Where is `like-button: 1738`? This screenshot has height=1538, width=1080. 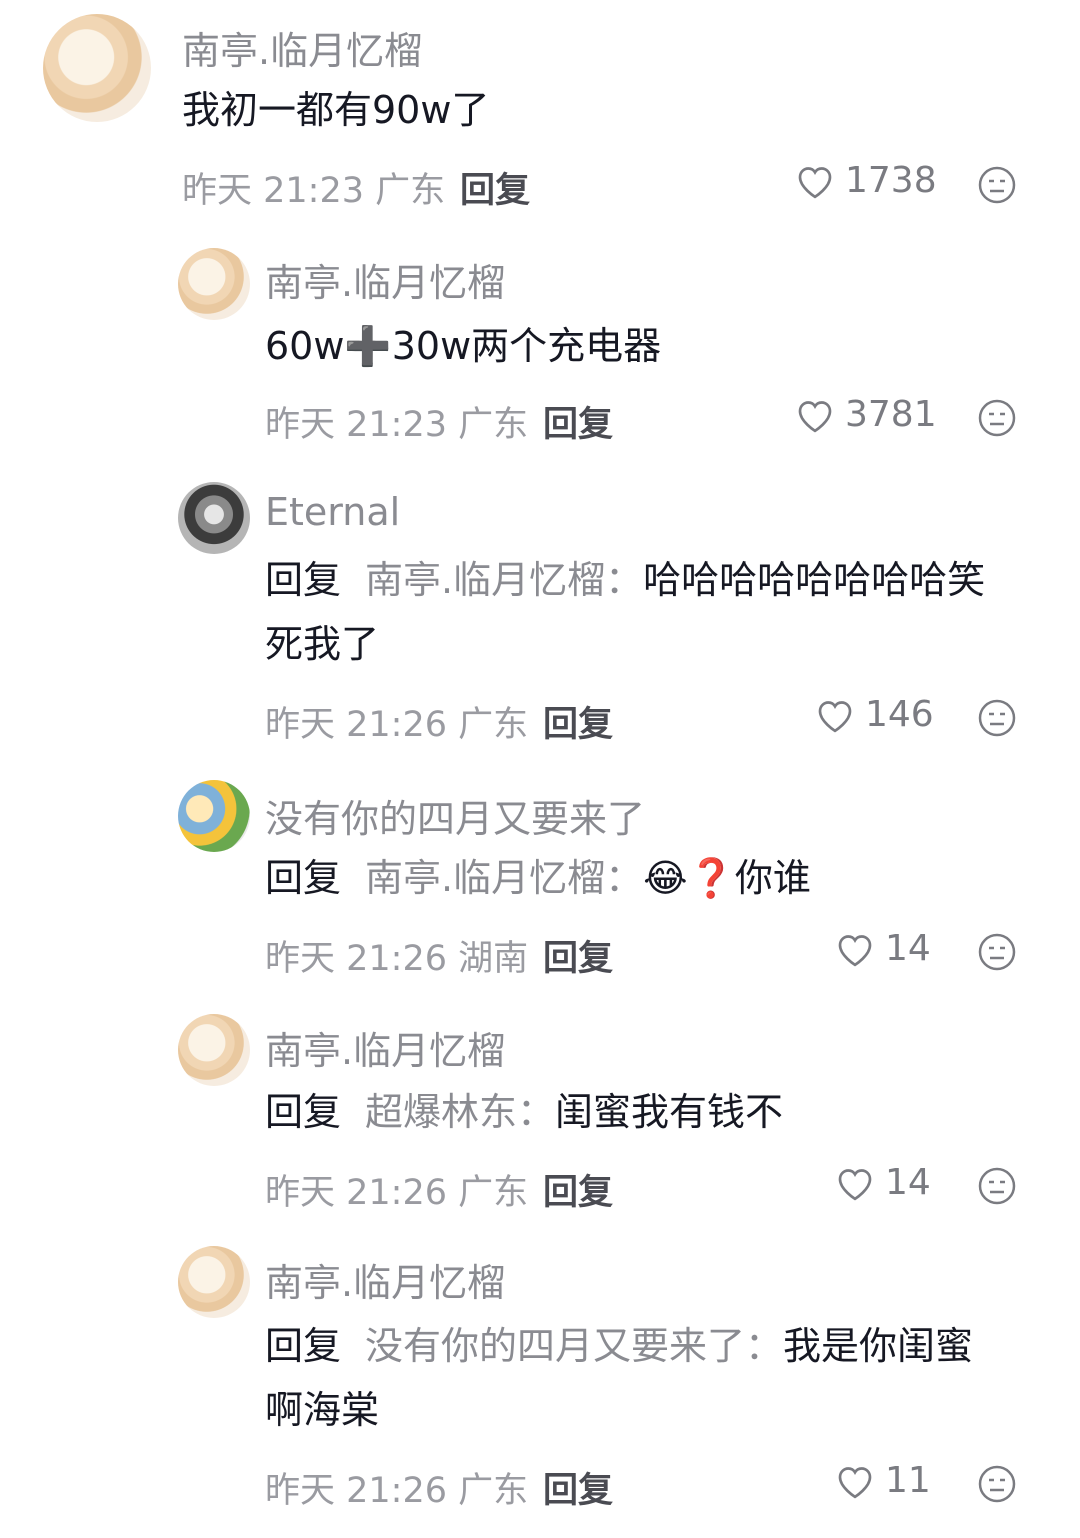
like-button: 1738 is located at coordinates (866, 180).